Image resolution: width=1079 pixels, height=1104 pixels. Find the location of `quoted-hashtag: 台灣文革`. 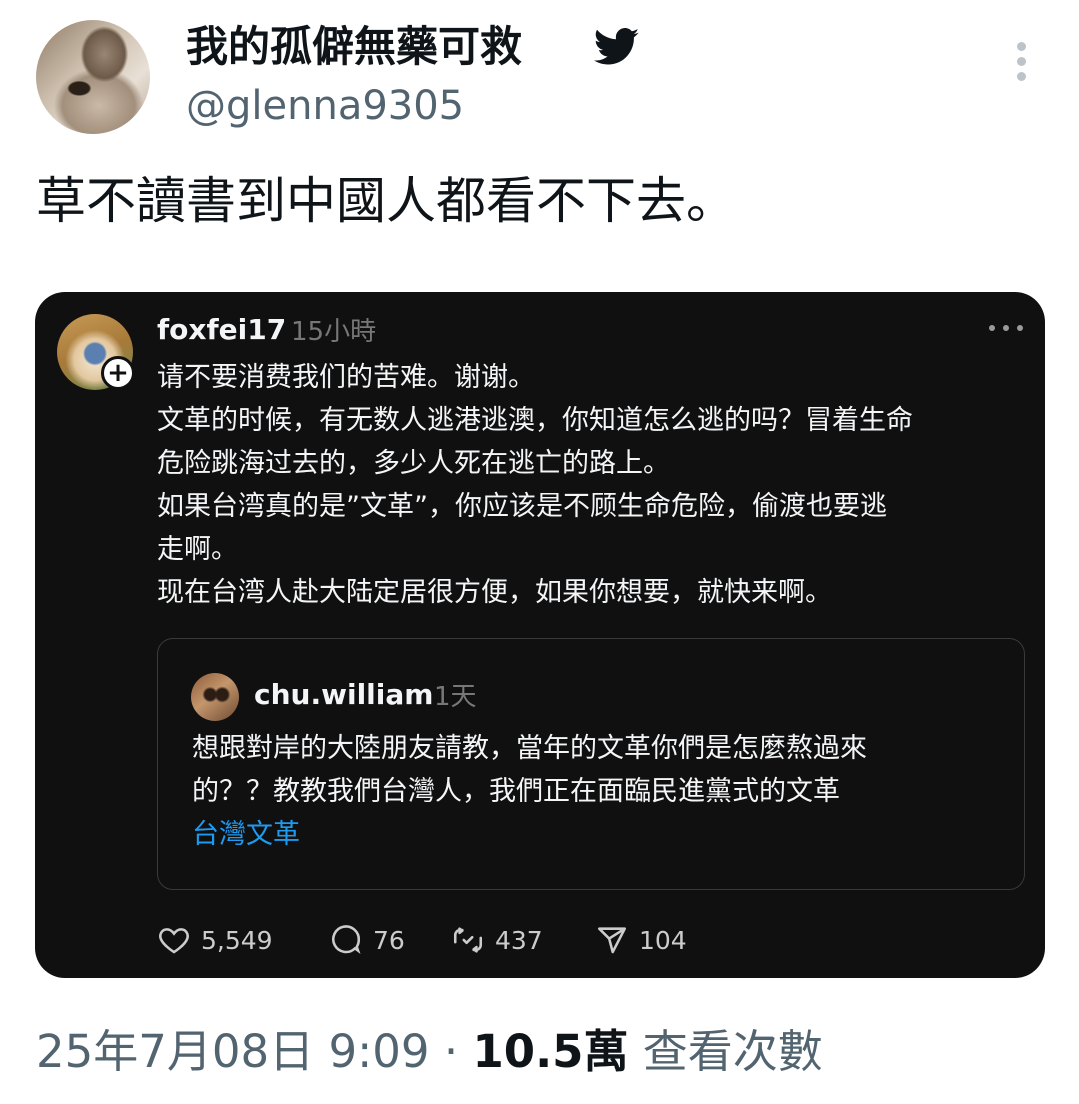

quoted-hashtag: 台灣文革 is located at coordinates (246, 834).